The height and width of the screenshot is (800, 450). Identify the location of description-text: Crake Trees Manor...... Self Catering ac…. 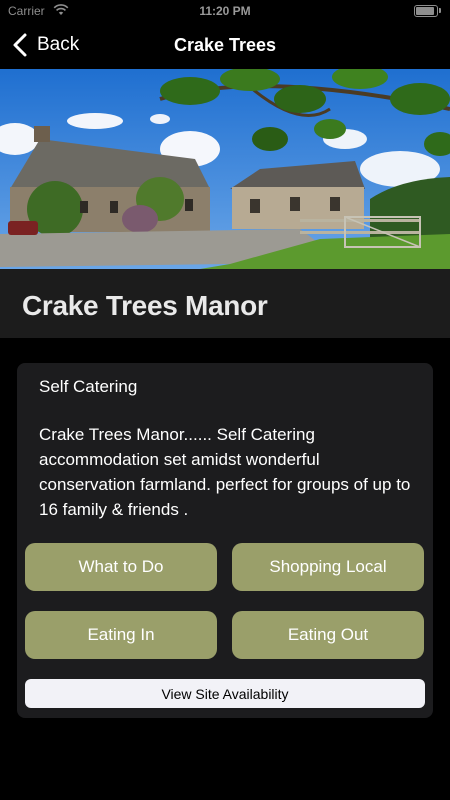
(225, 472).